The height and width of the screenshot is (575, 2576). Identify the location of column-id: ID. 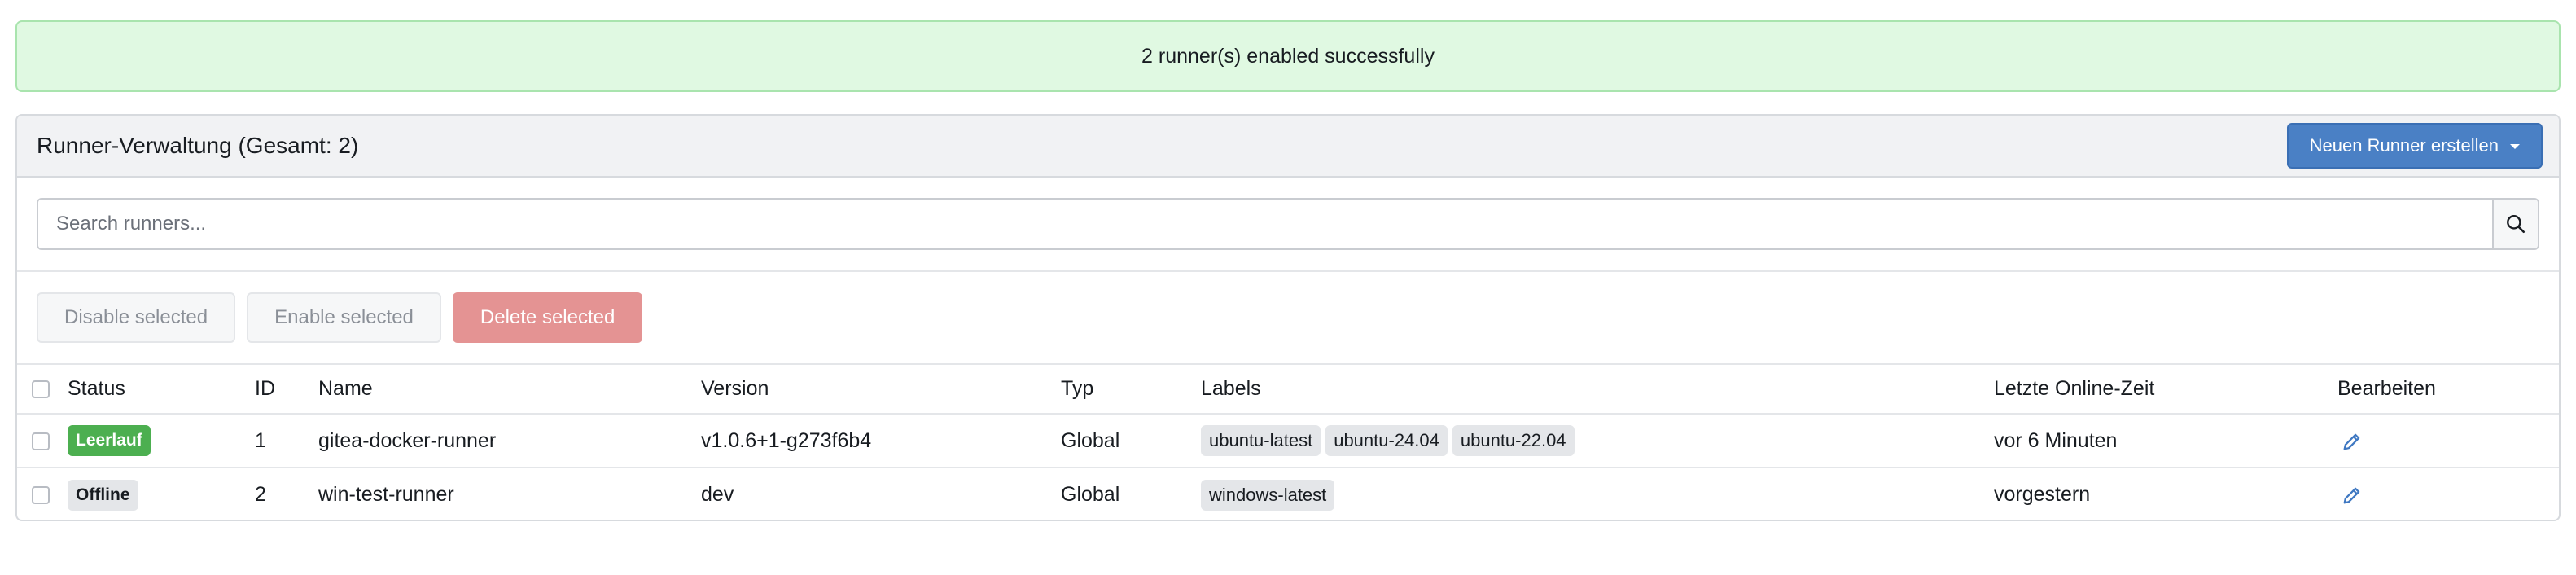
(286, 389).